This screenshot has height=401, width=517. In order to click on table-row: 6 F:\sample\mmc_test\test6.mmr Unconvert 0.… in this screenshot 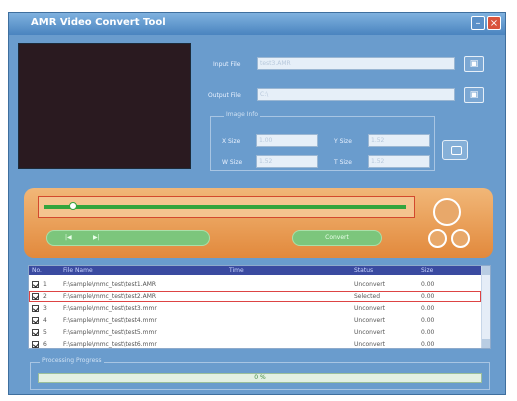, I will do `click(255, 343)`.